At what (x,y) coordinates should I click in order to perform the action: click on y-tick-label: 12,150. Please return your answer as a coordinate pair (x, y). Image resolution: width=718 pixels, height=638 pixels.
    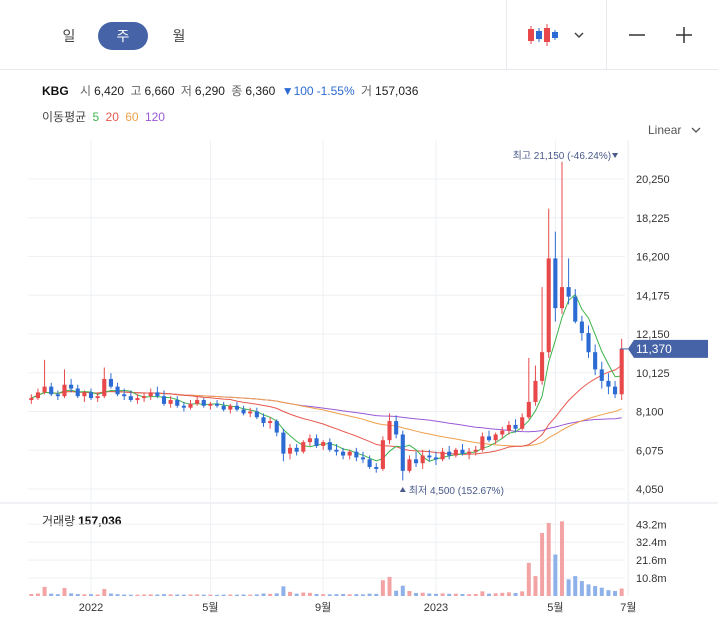
    Looking at the image, I should click on (653, 335).